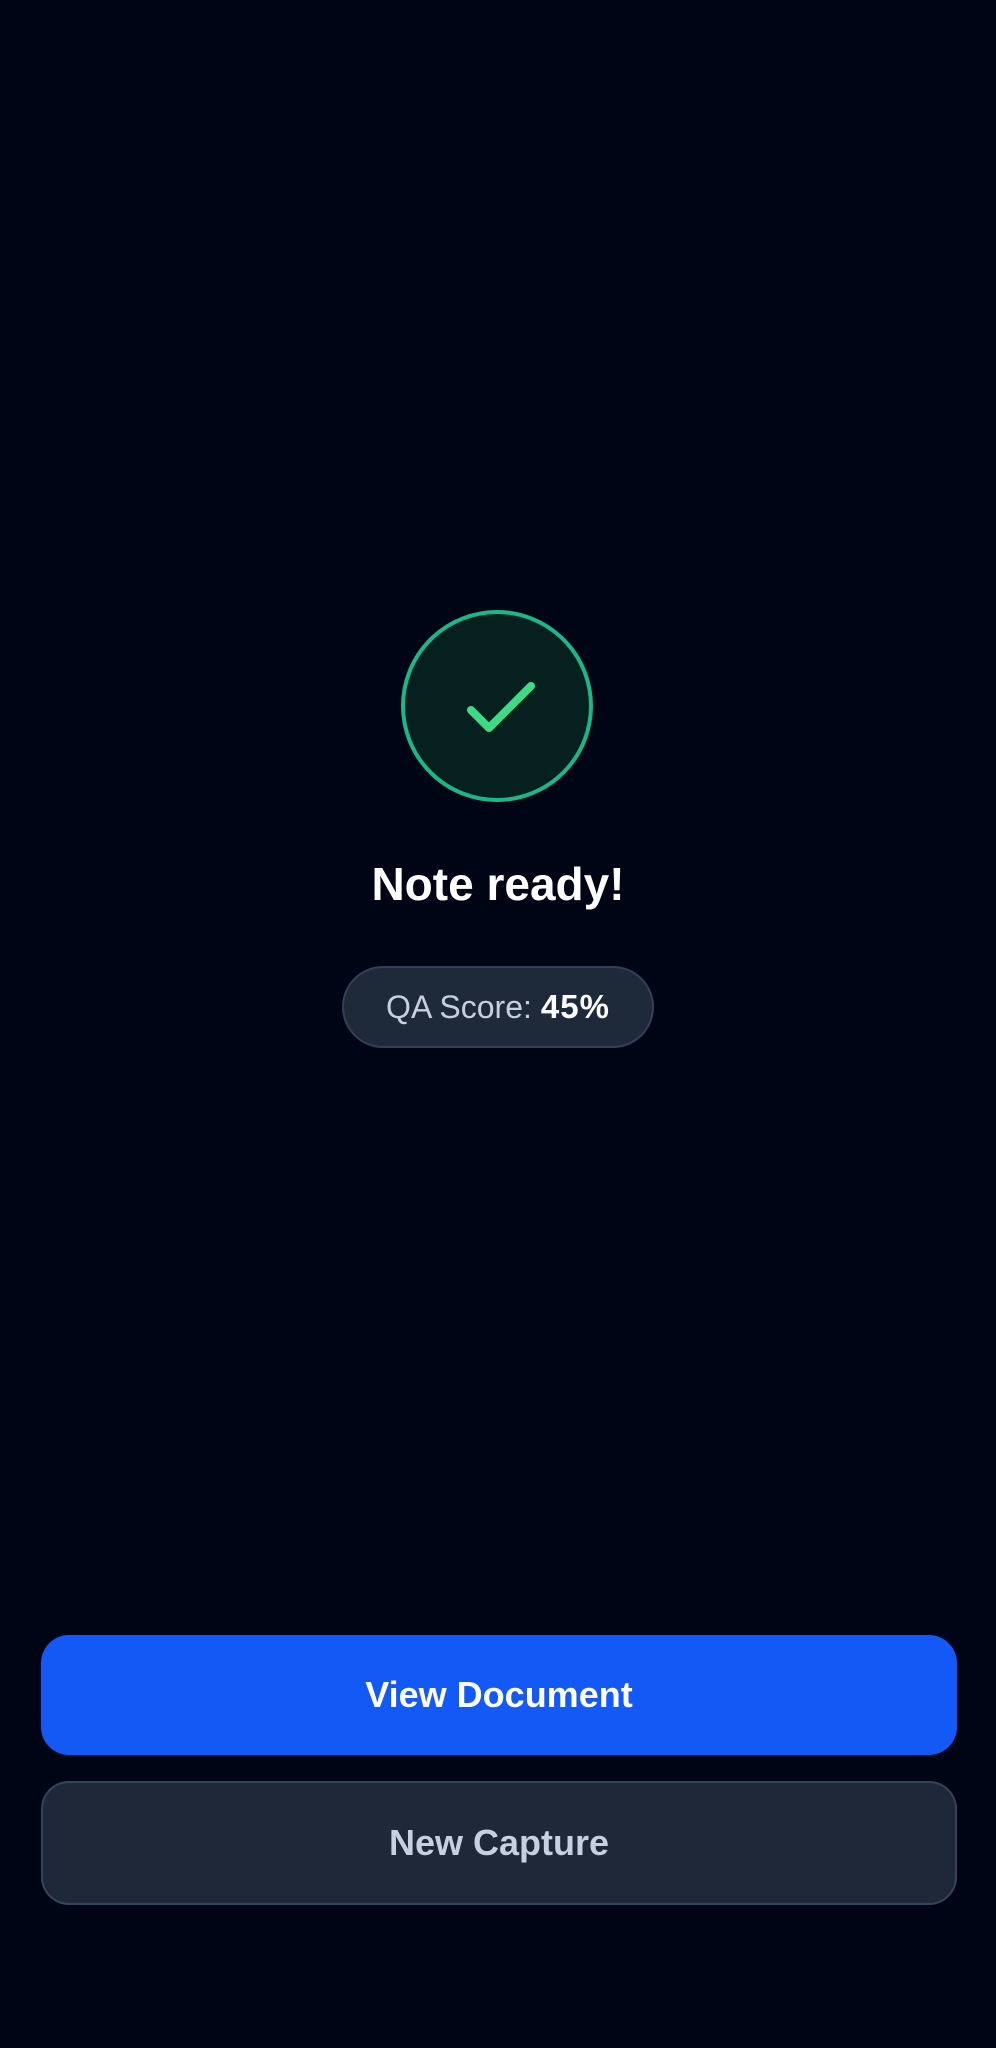  I want to click on new-capture-button: New Capture, so click(499, 1843).